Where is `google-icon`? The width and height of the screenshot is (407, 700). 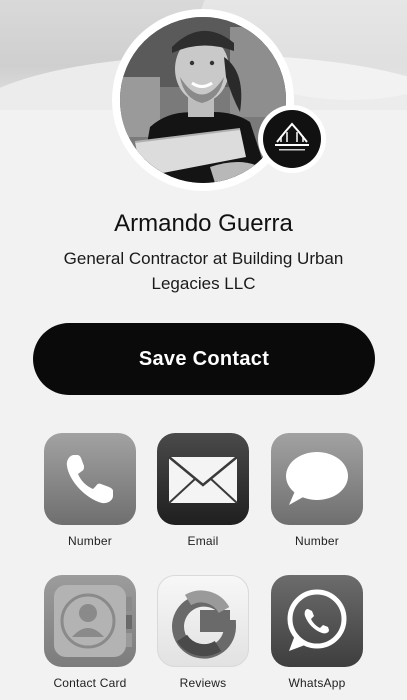 google-icon is located at coordinates (203, 621).